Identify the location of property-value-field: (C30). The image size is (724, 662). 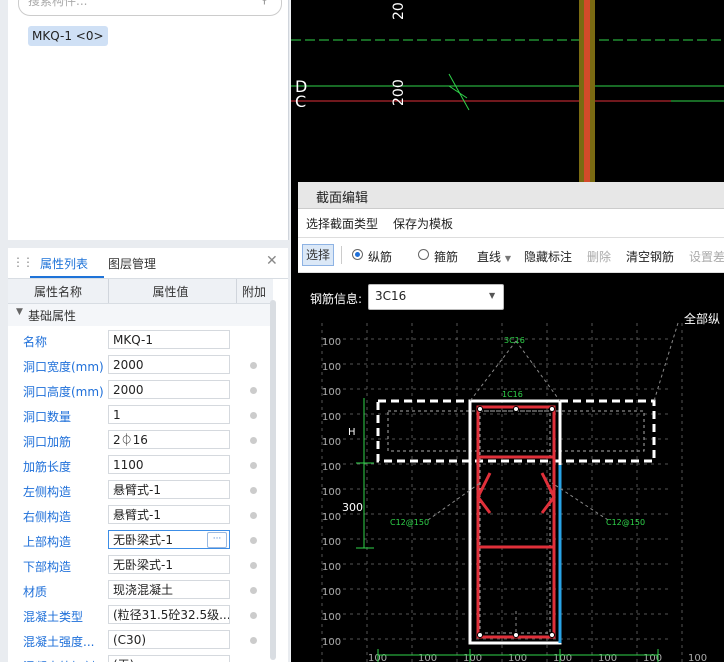
(169, 639).